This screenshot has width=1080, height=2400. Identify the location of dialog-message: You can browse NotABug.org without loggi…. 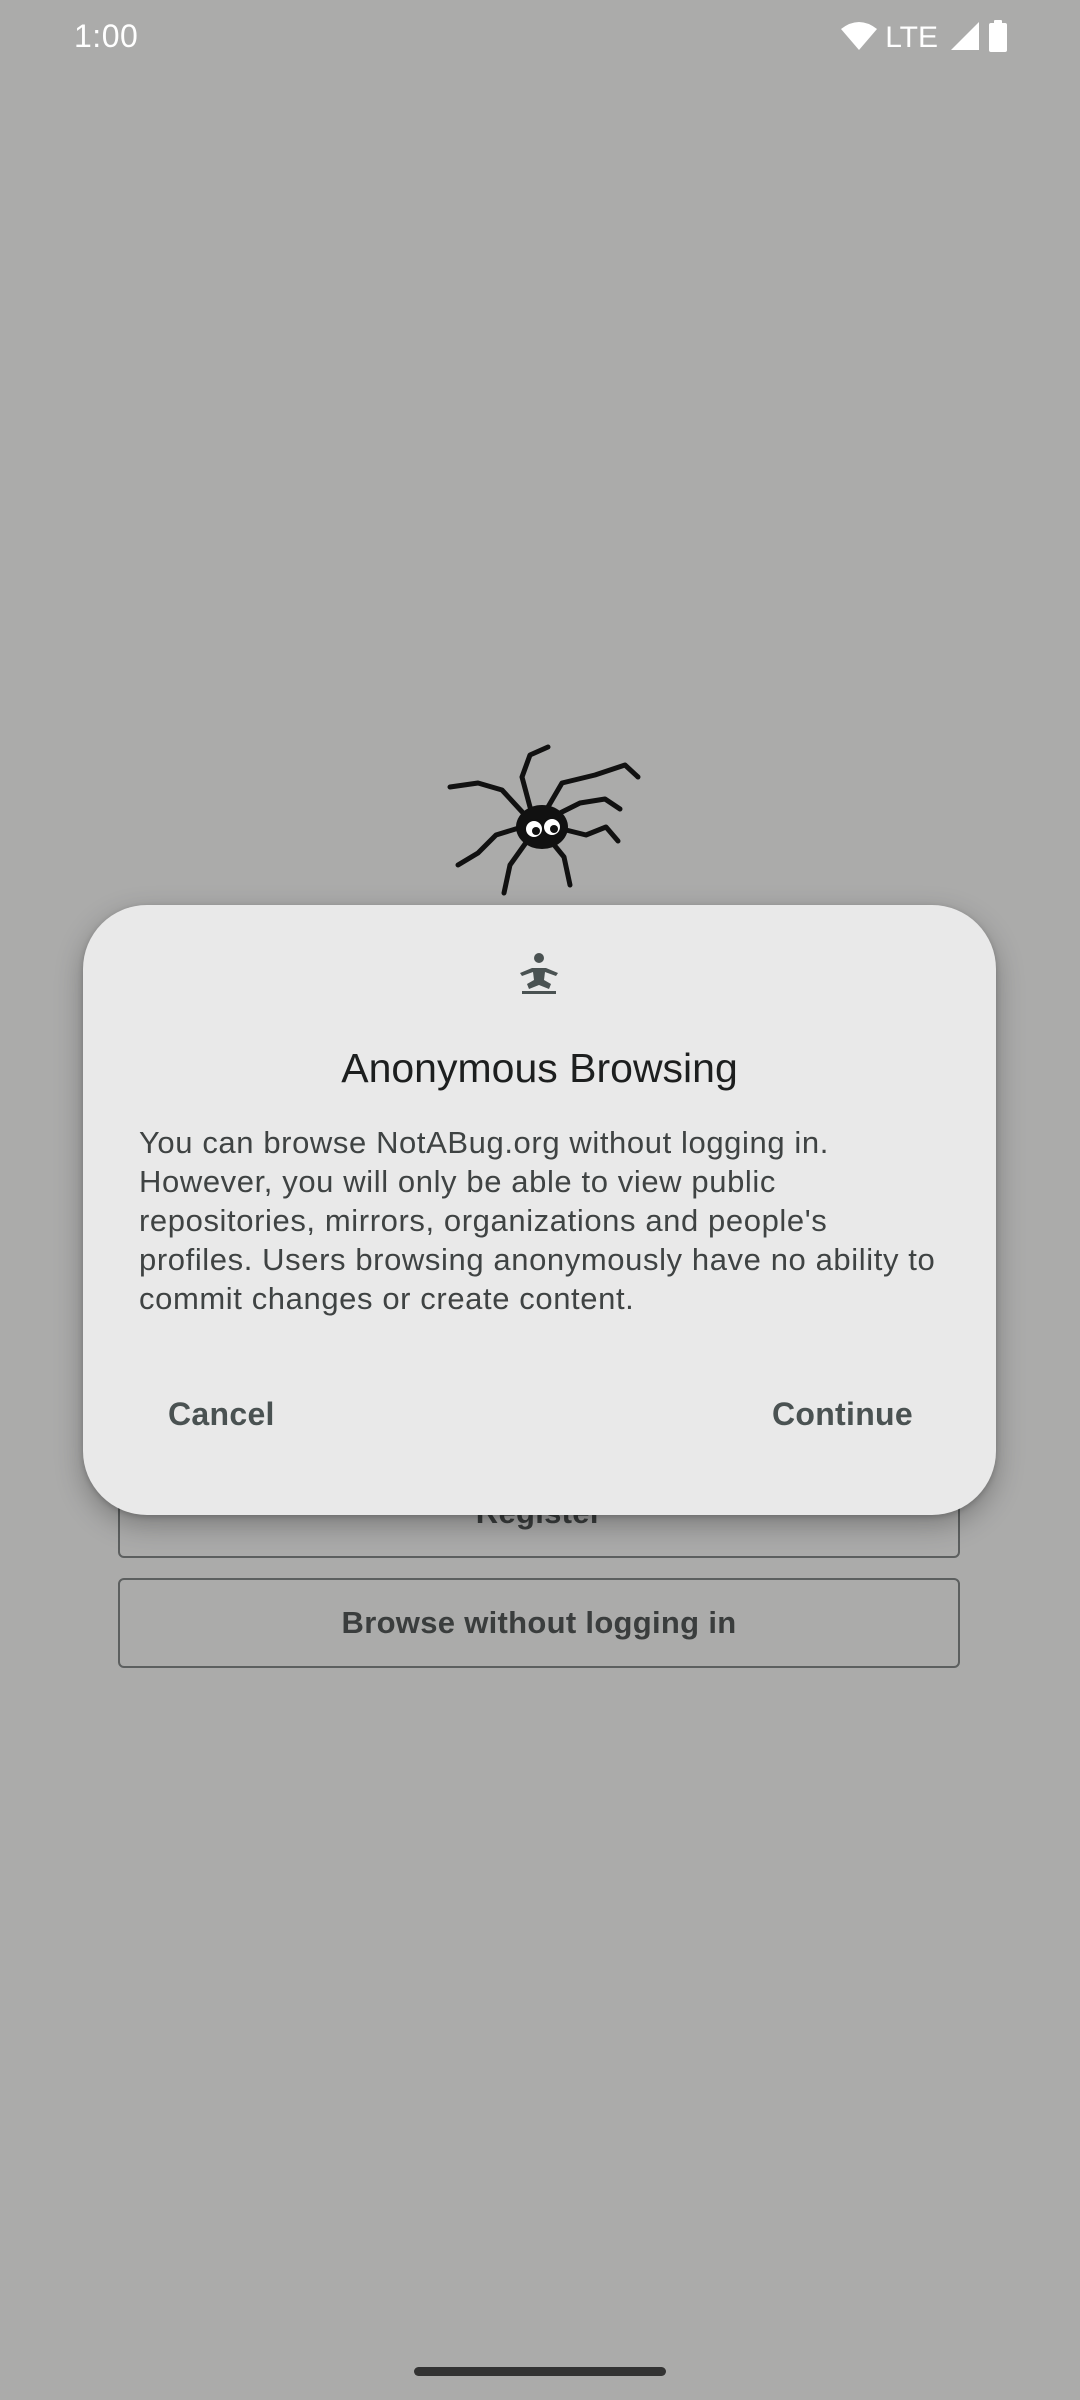
(537, 1220).